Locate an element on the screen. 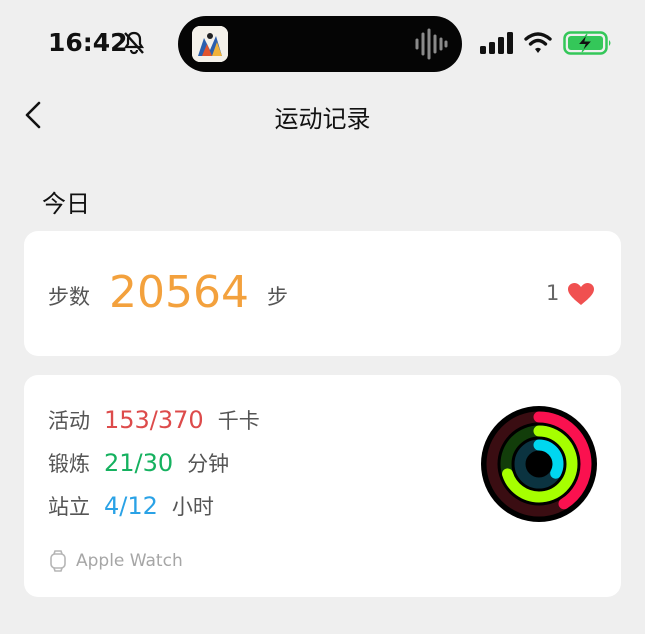 Image resolution: width=645 pixels, height=634 pixels. exercise-row: 锻炼 21/30 分钟 is located at coordinates (138, 463).